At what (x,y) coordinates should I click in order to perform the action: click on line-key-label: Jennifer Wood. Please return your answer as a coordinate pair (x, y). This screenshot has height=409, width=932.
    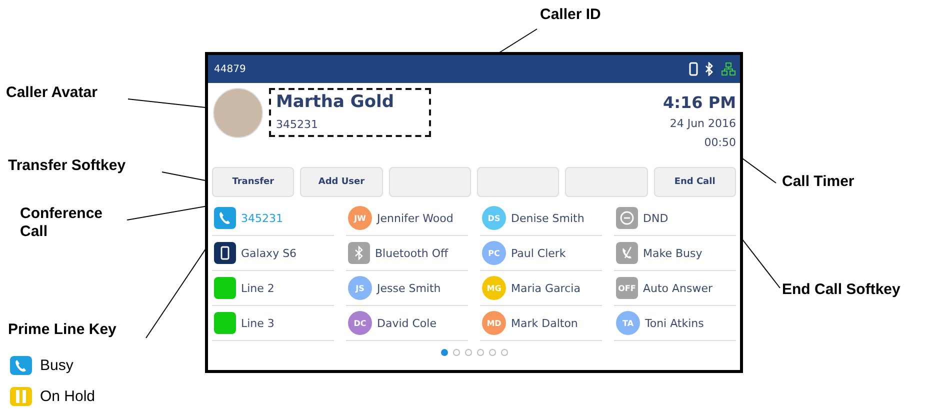
    Looking at the image, I should click on (415, 218).